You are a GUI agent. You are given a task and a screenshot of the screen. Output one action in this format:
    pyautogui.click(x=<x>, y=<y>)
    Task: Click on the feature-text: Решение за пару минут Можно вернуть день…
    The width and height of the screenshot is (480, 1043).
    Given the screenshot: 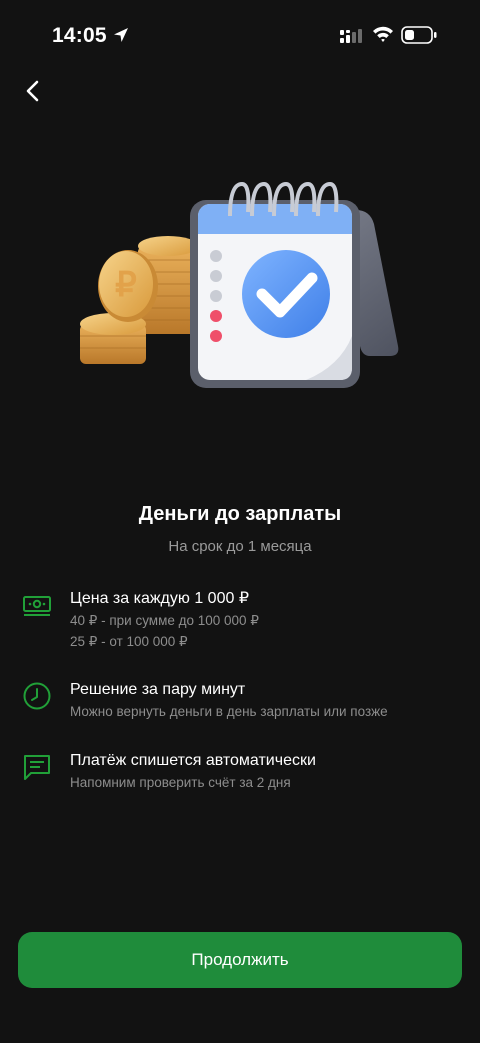 What is the action you would take?
    pyautogui.click(x=270, y=700)
    